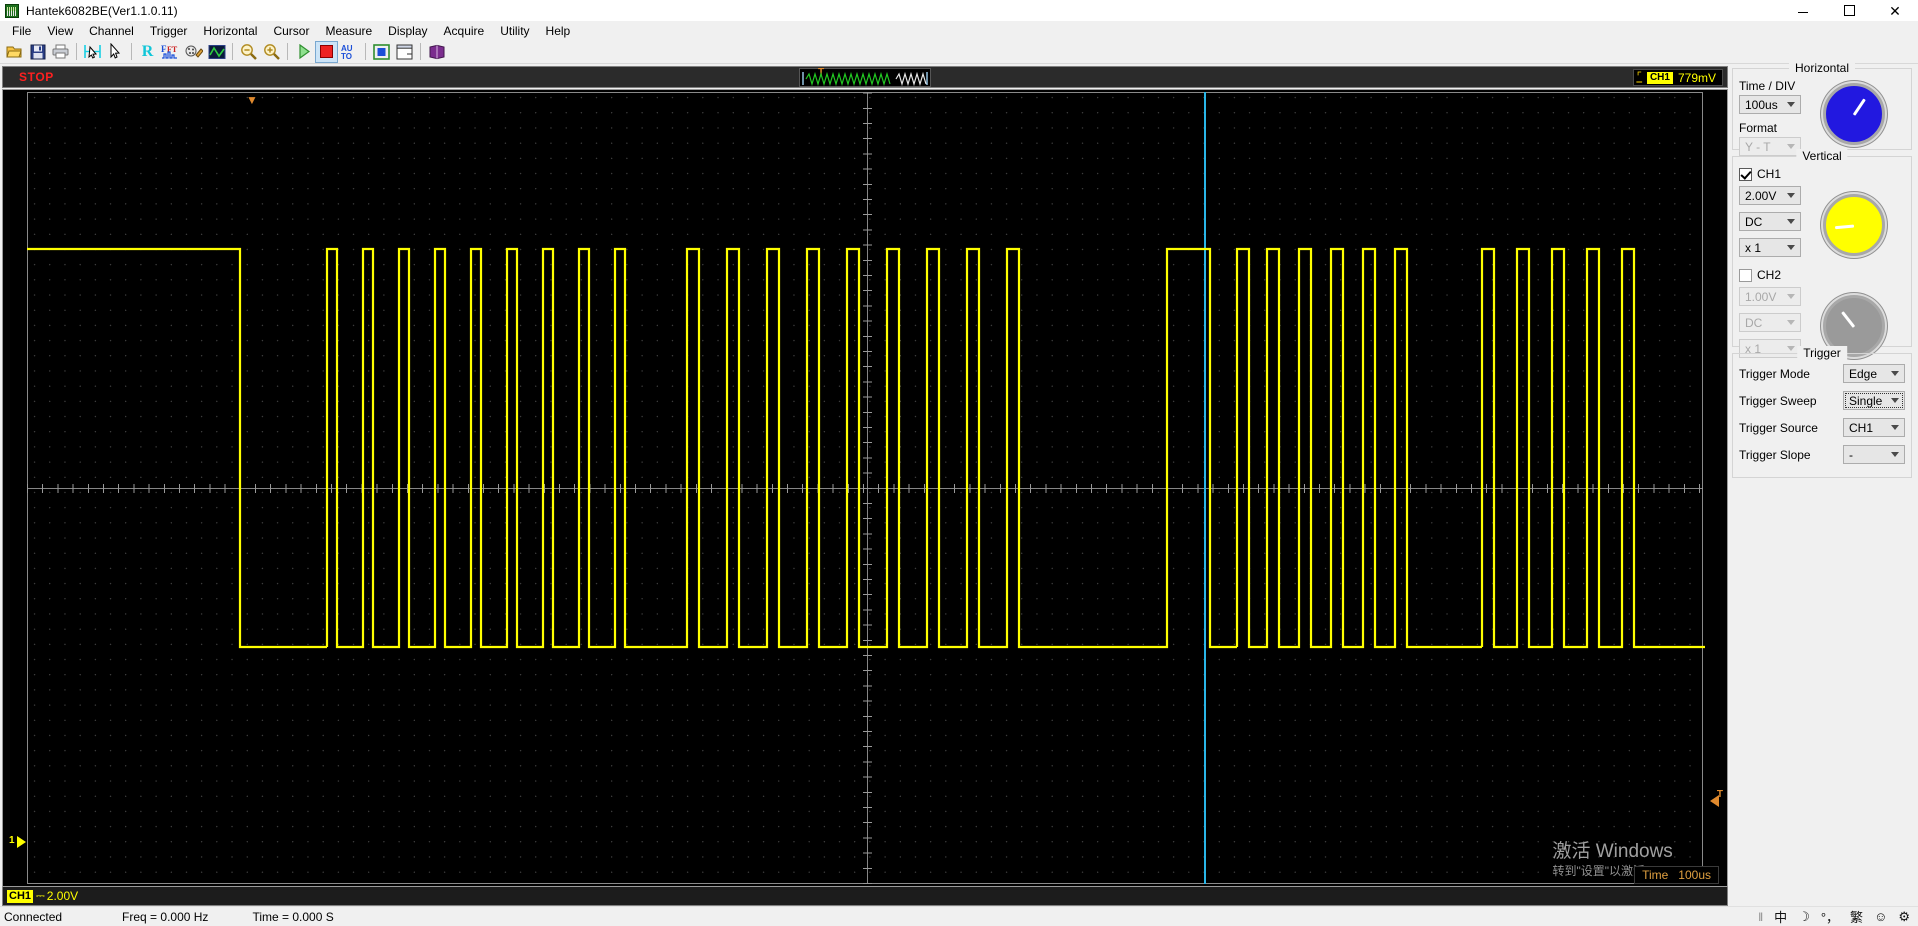 The height and width of the screenshot is (926, 1918). I want to click on stop-icon, so click(326, 51).